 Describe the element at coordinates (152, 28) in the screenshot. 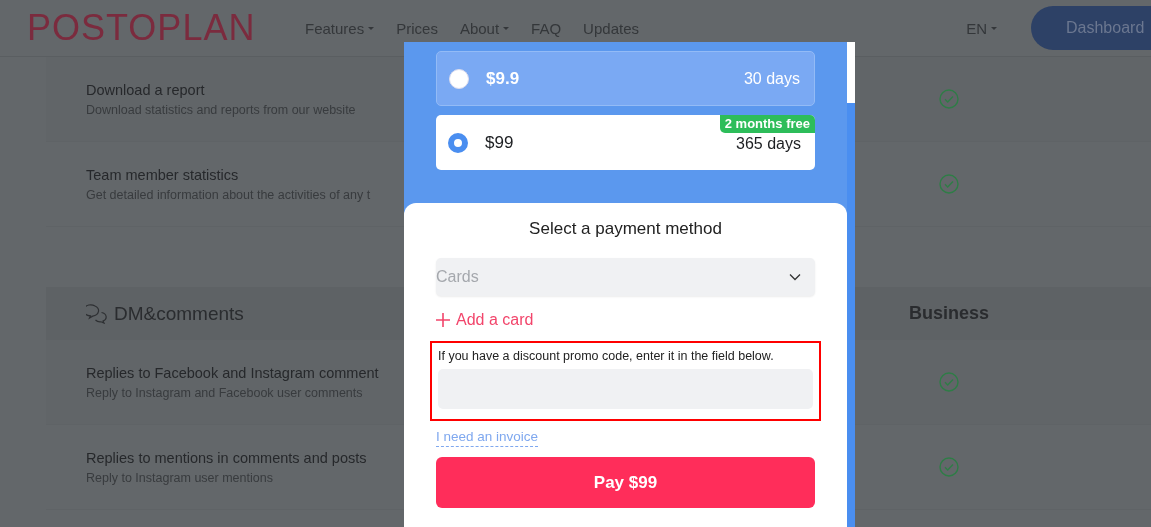

I see `logo: POSTOPLAN` at that location.